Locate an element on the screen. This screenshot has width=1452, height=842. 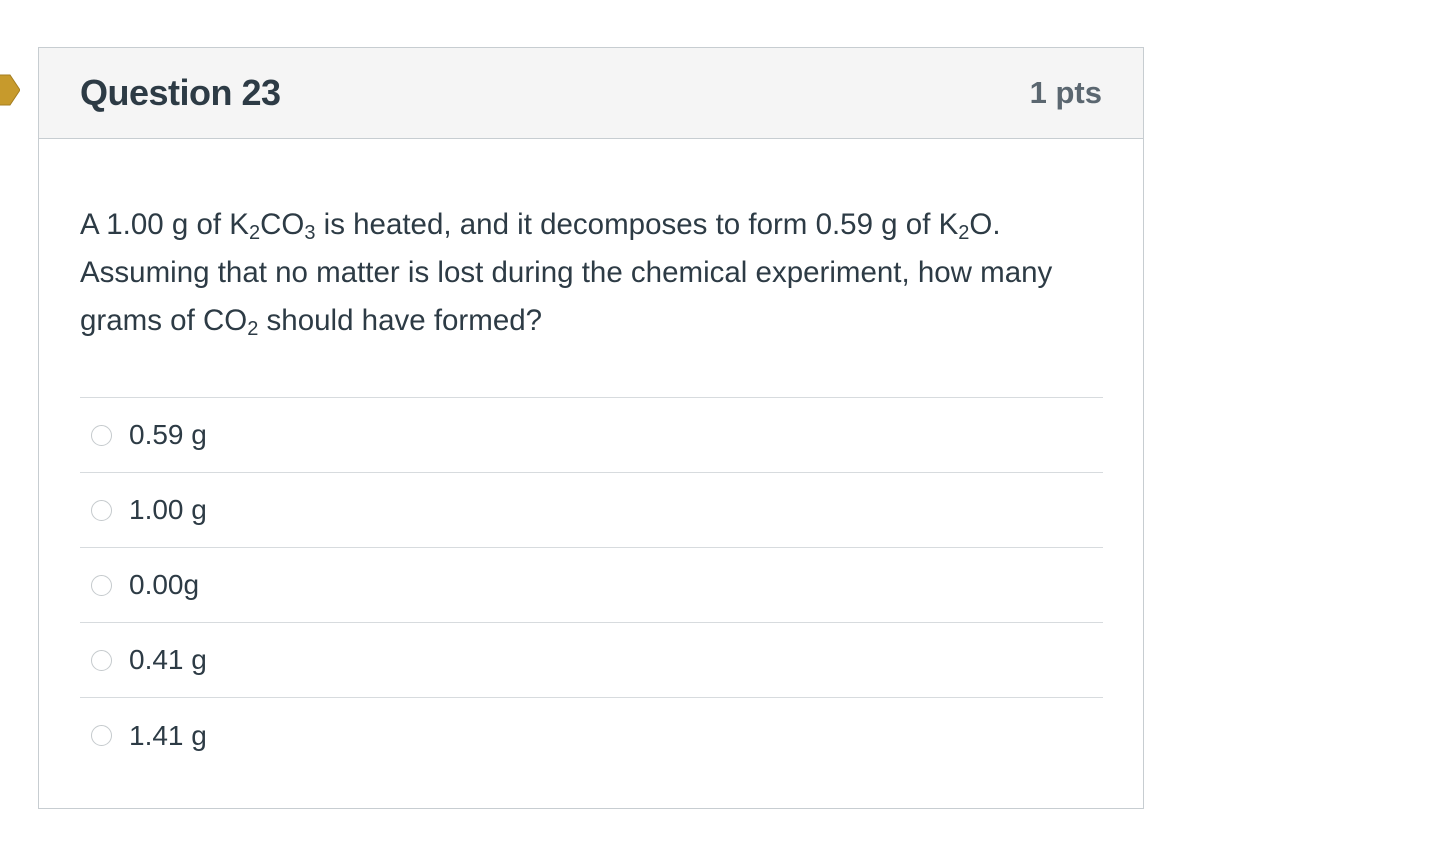
flag-question-icon is located at coordinates (10, 90).